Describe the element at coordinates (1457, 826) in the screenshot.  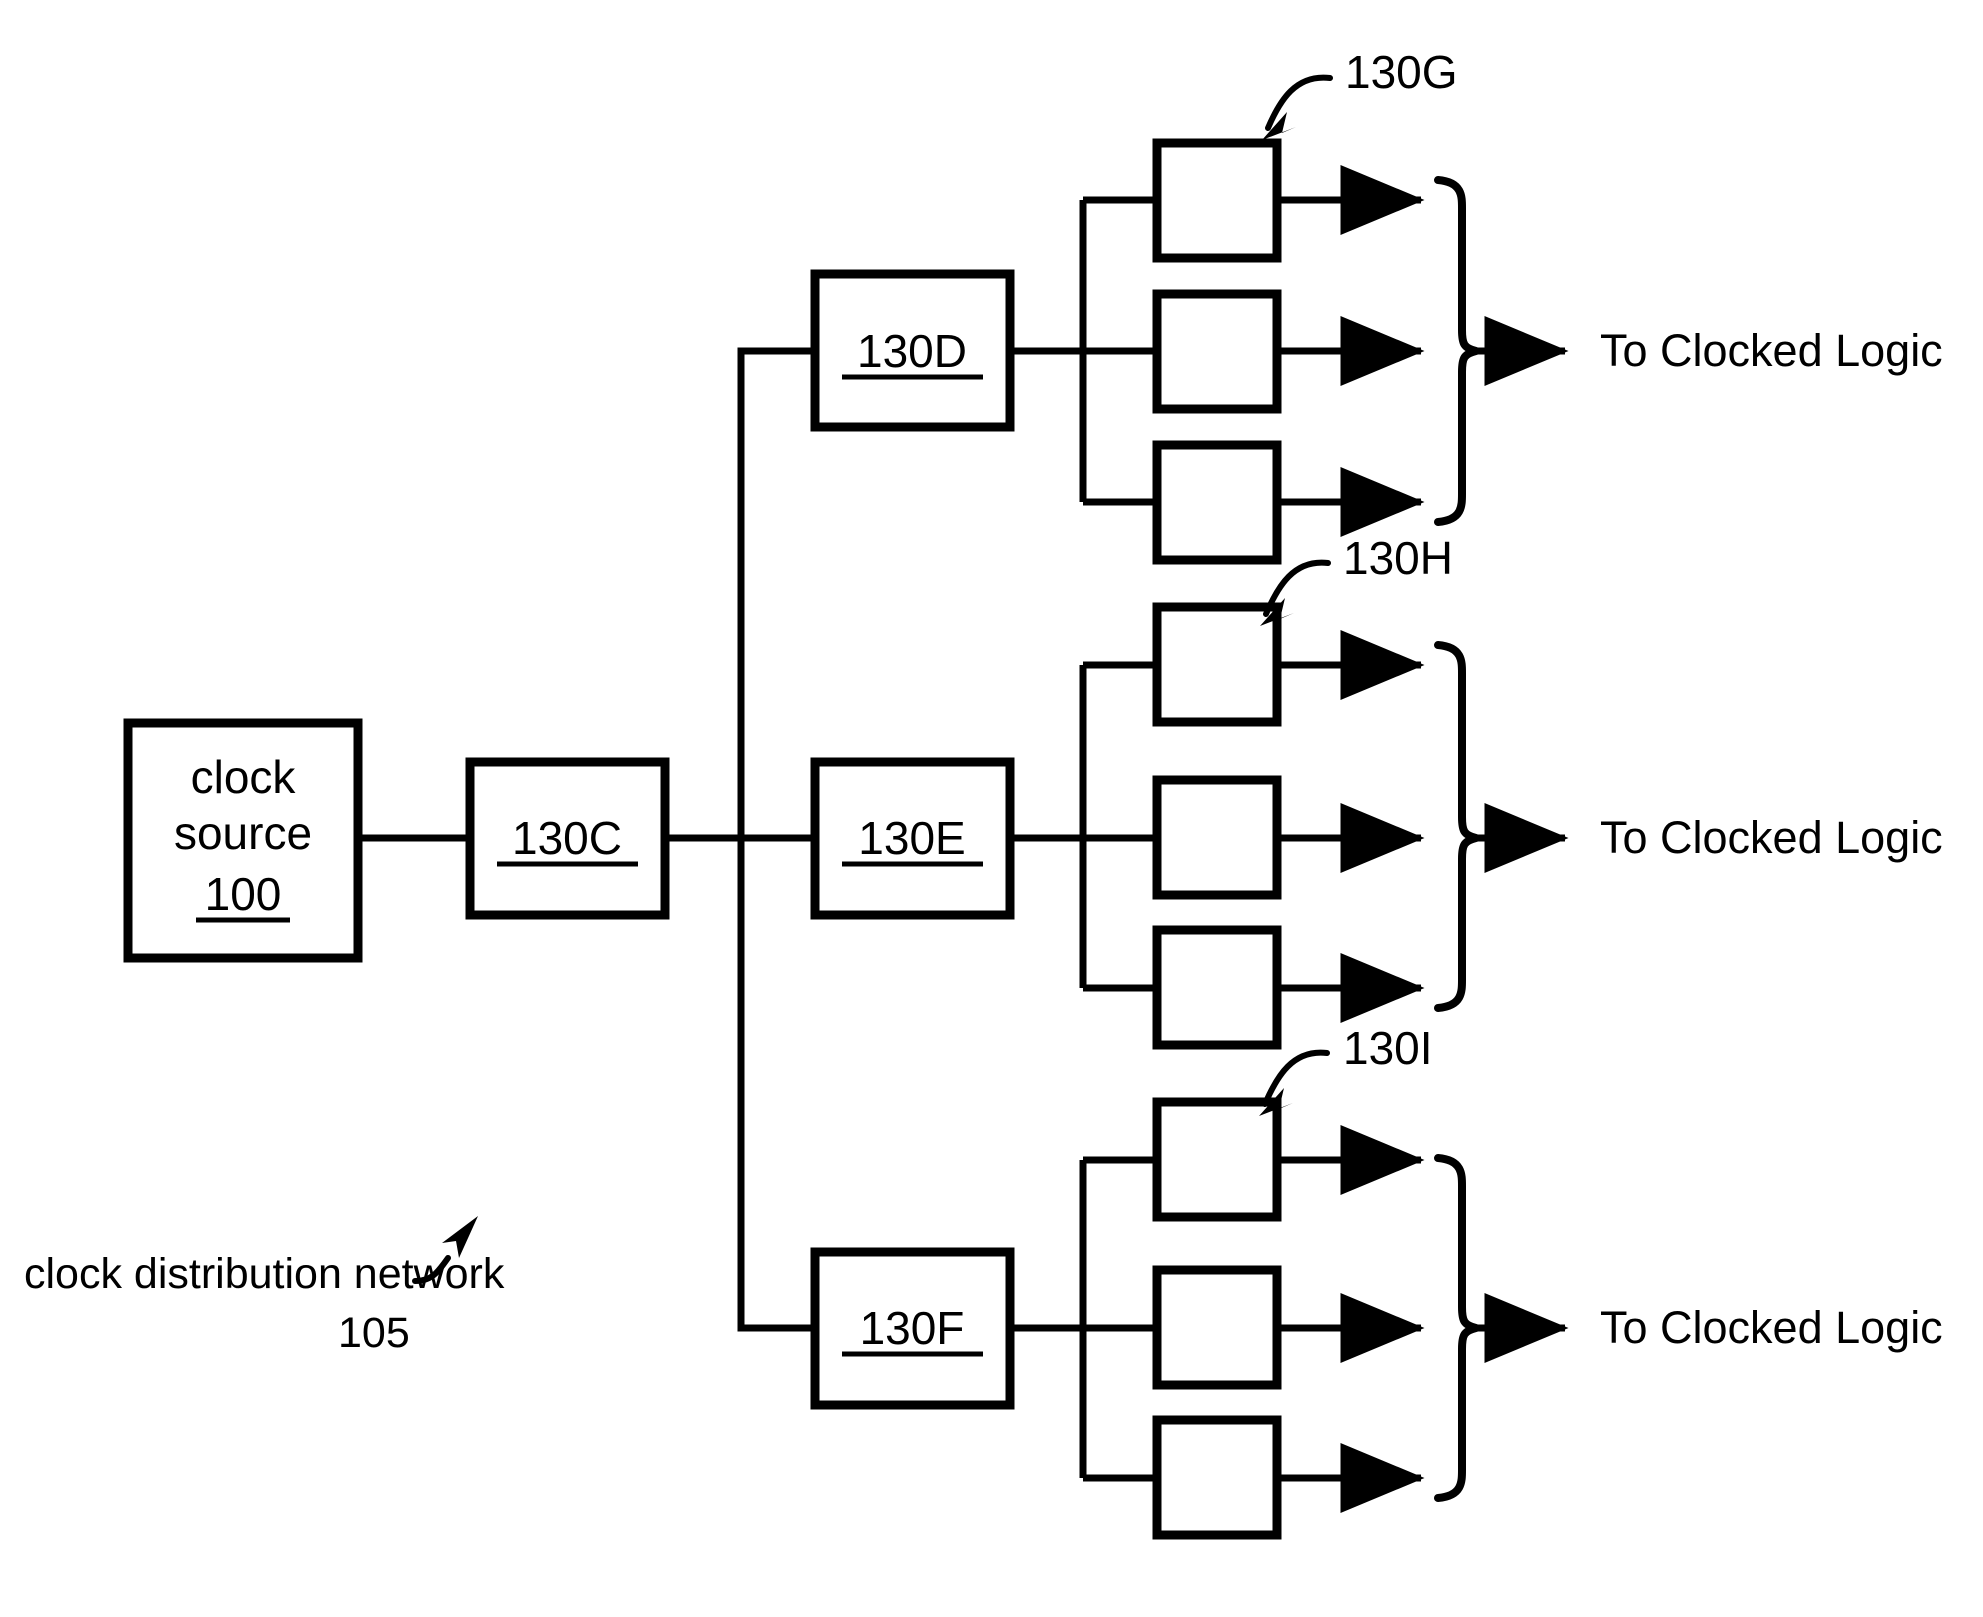
I see `brace-g2` at that location.